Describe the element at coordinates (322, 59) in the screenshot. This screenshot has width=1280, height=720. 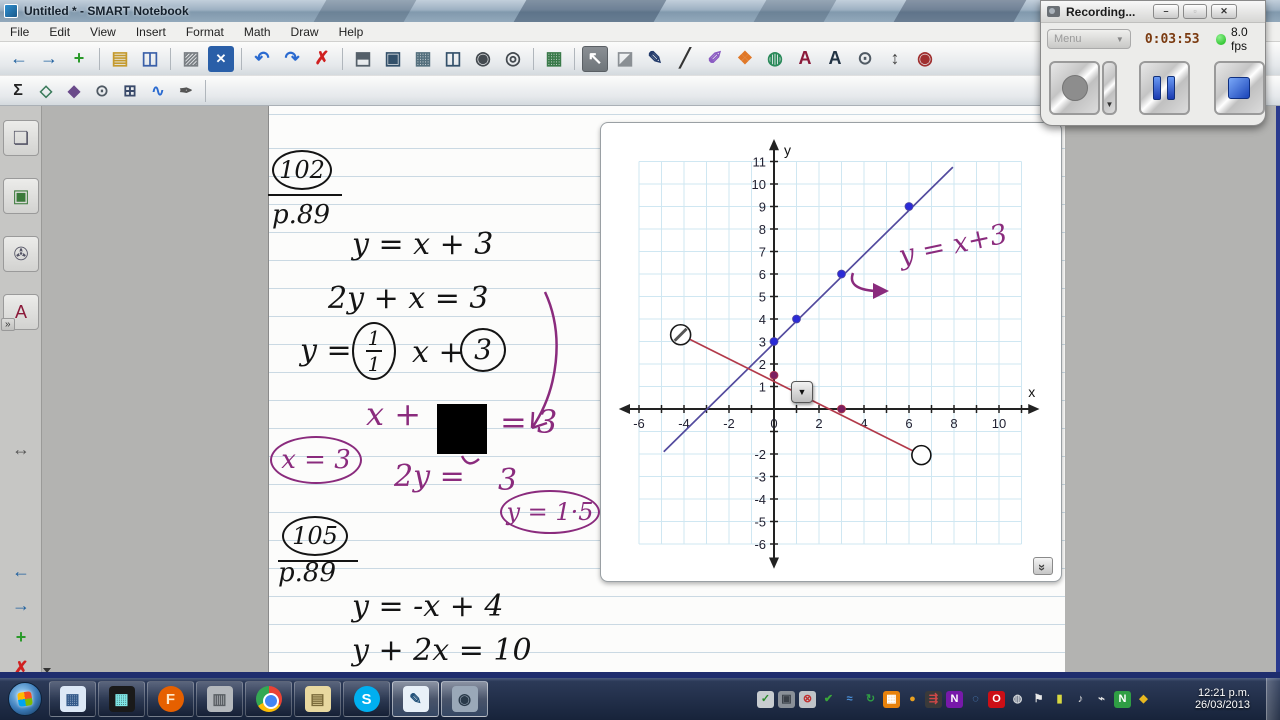
I see `delete-button: ✗` at that location.